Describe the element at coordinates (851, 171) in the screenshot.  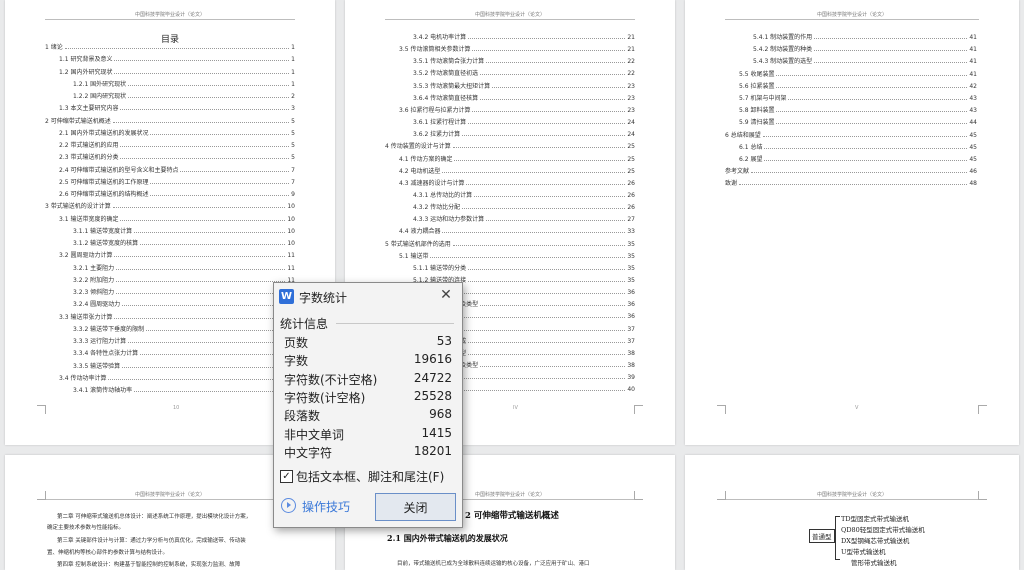
I see `toc-entry: 参考文献 46` at that location.